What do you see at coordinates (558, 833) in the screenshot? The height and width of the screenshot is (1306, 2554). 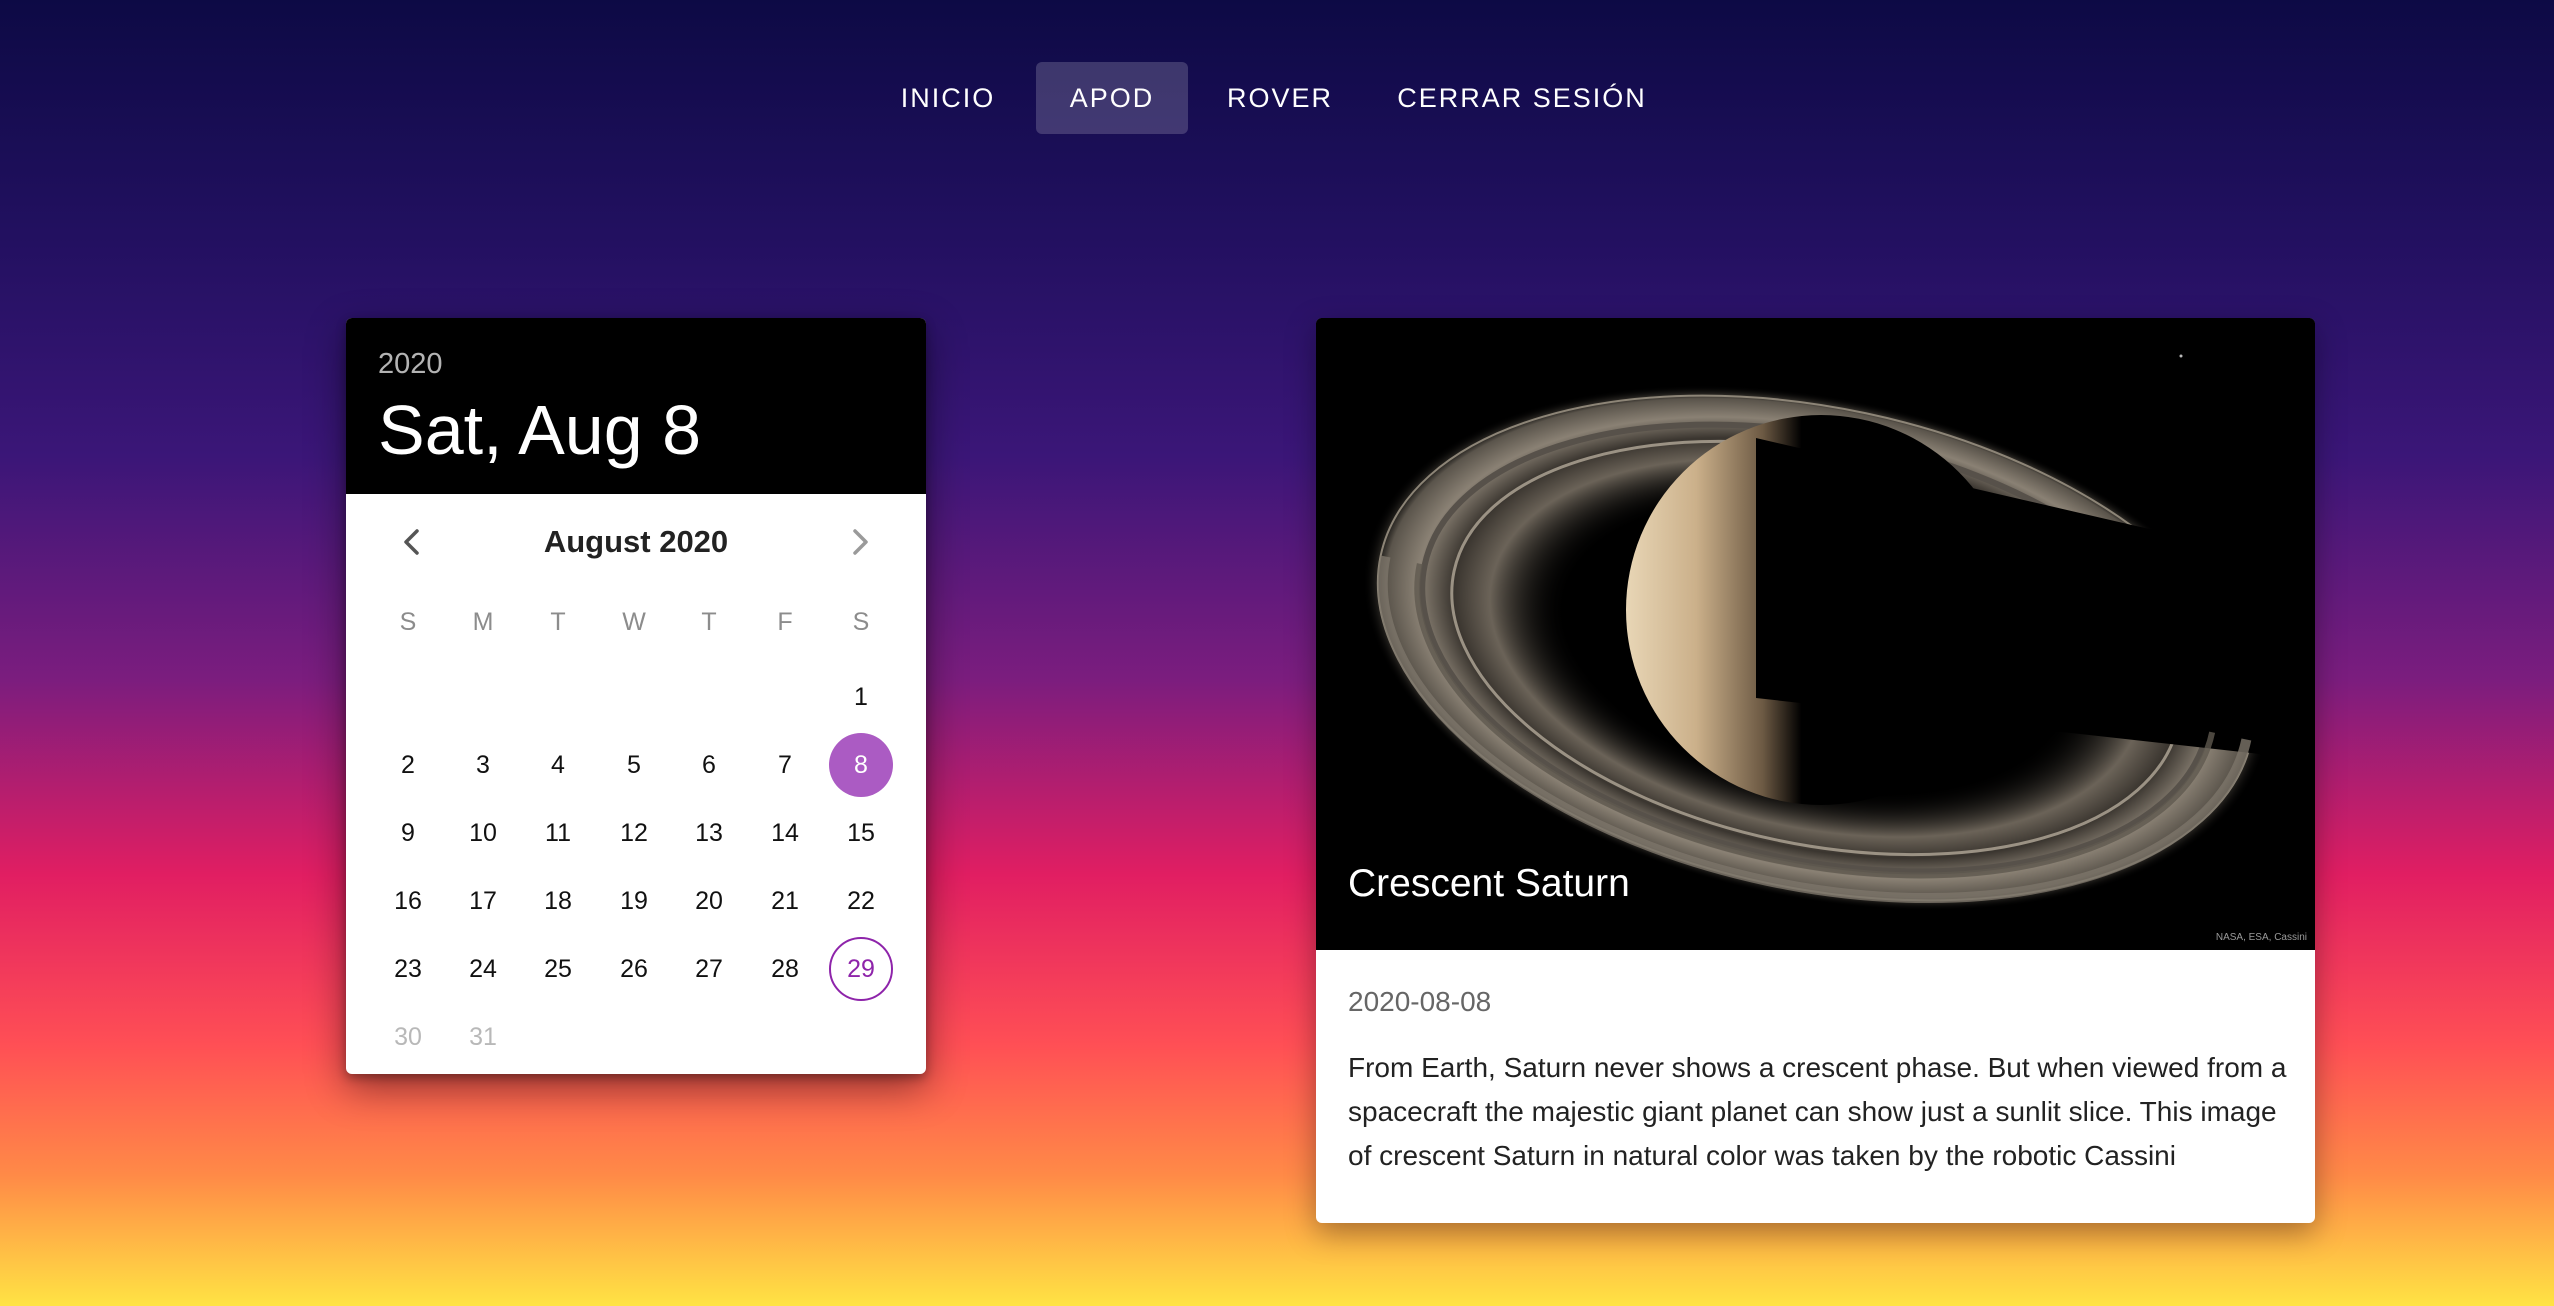 I see `calendar-day: 11` at bounding box center [558, 833].